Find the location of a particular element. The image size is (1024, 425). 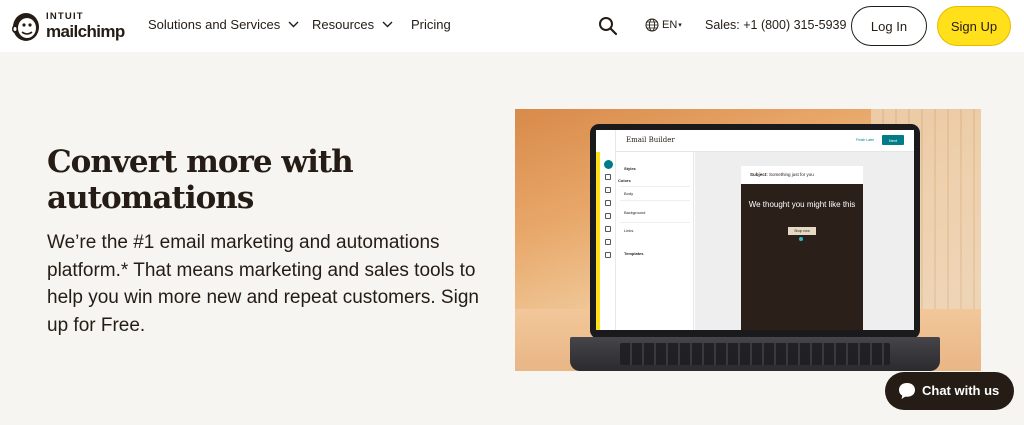

nav-label: Resources is located at coordinates (343, 24).